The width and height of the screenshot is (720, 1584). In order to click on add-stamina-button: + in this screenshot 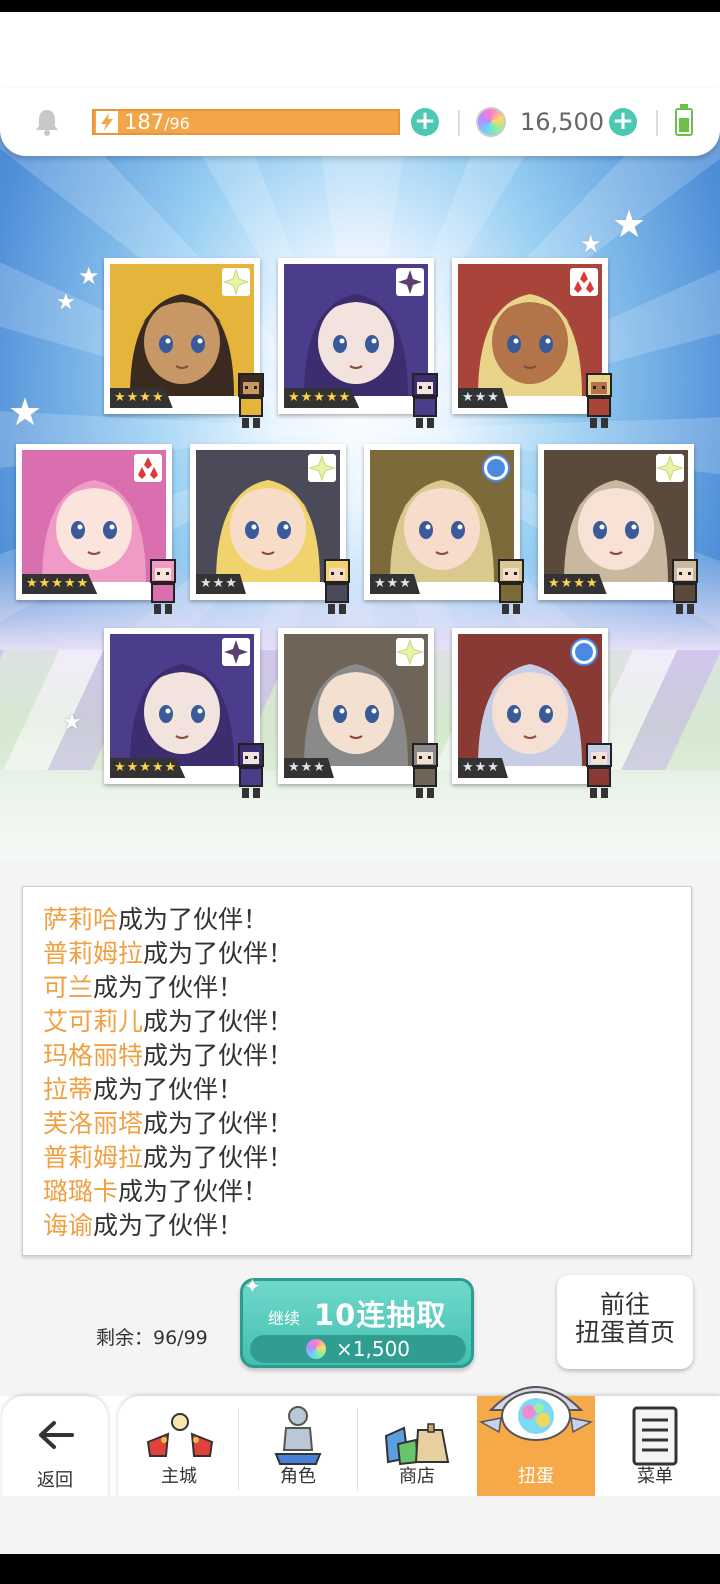, I will do `click(425, 122)`.